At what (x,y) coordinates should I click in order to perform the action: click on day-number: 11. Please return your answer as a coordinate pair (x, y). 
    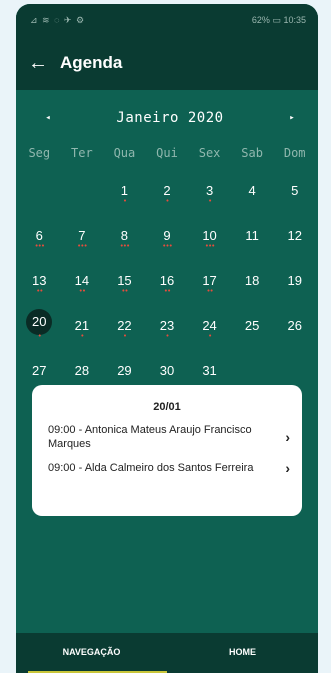
    Looking at the image, I should click on (252, 235).